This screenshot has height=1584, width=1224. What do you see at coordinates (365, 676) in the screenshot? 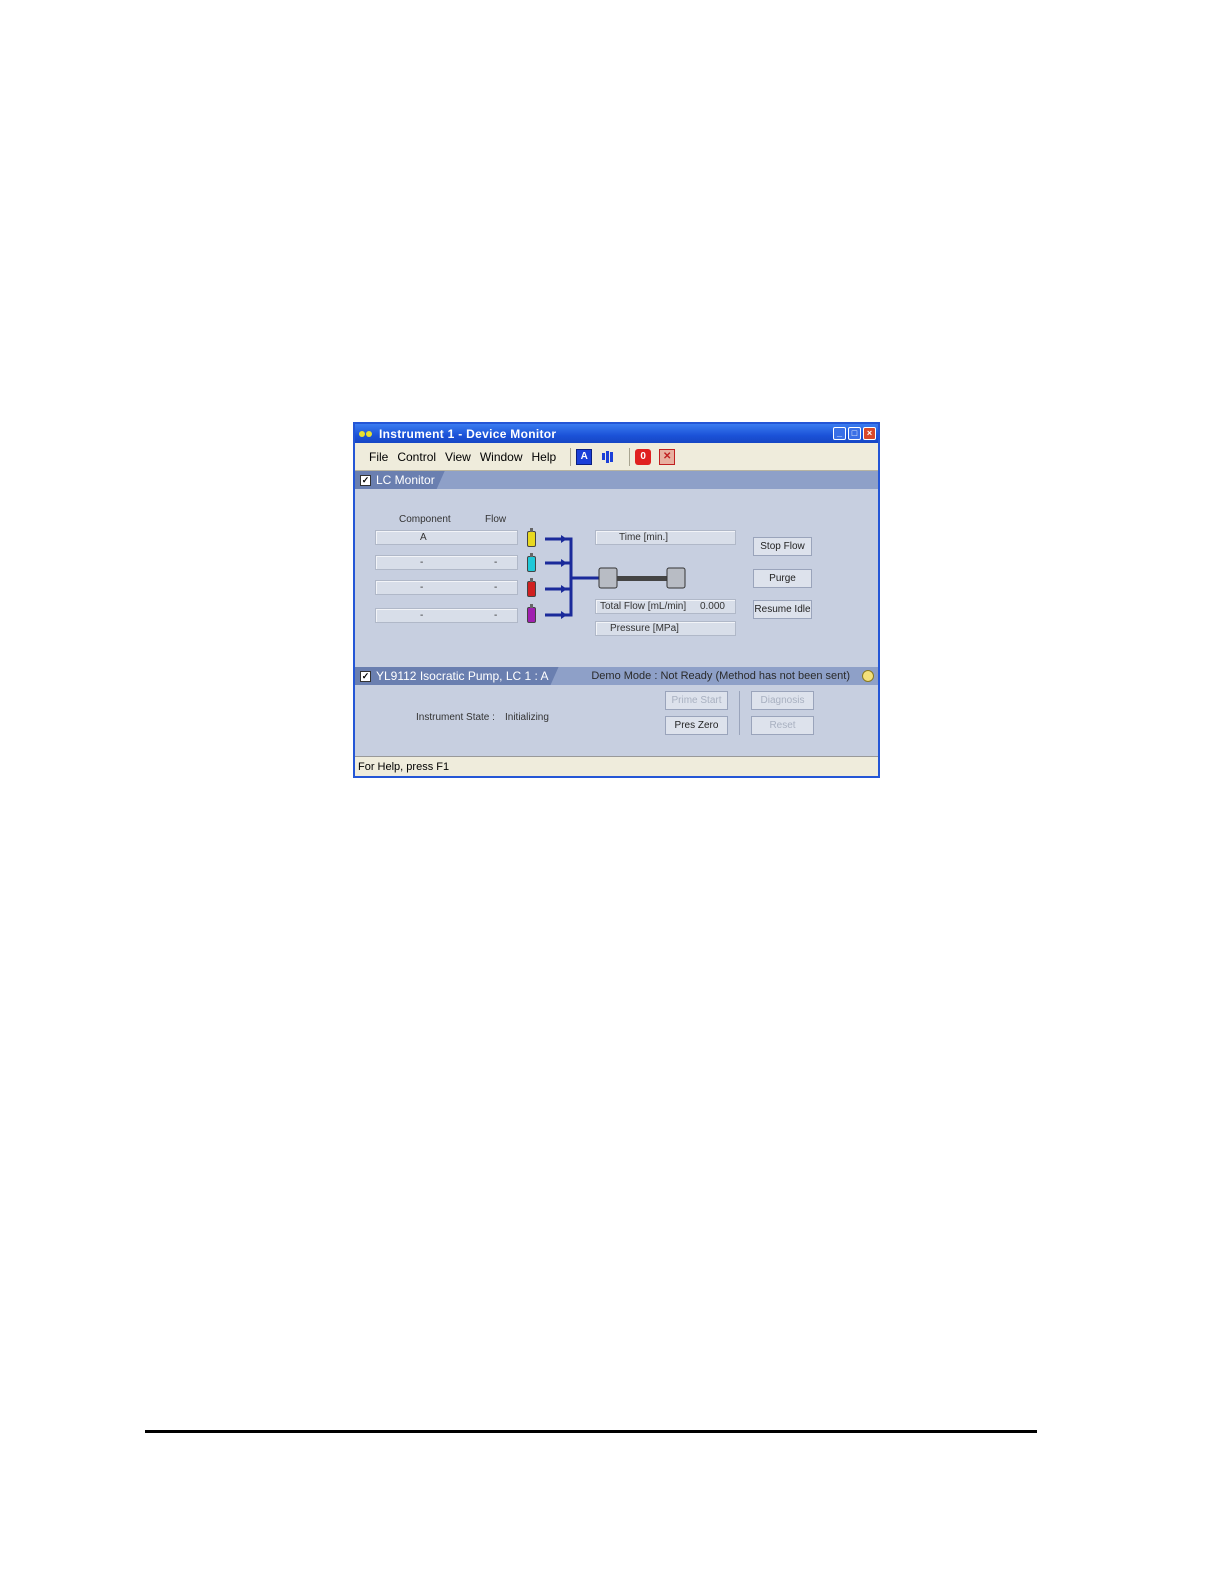
I see `pump-checkbox: ✓` at bounding box center [365, 676].